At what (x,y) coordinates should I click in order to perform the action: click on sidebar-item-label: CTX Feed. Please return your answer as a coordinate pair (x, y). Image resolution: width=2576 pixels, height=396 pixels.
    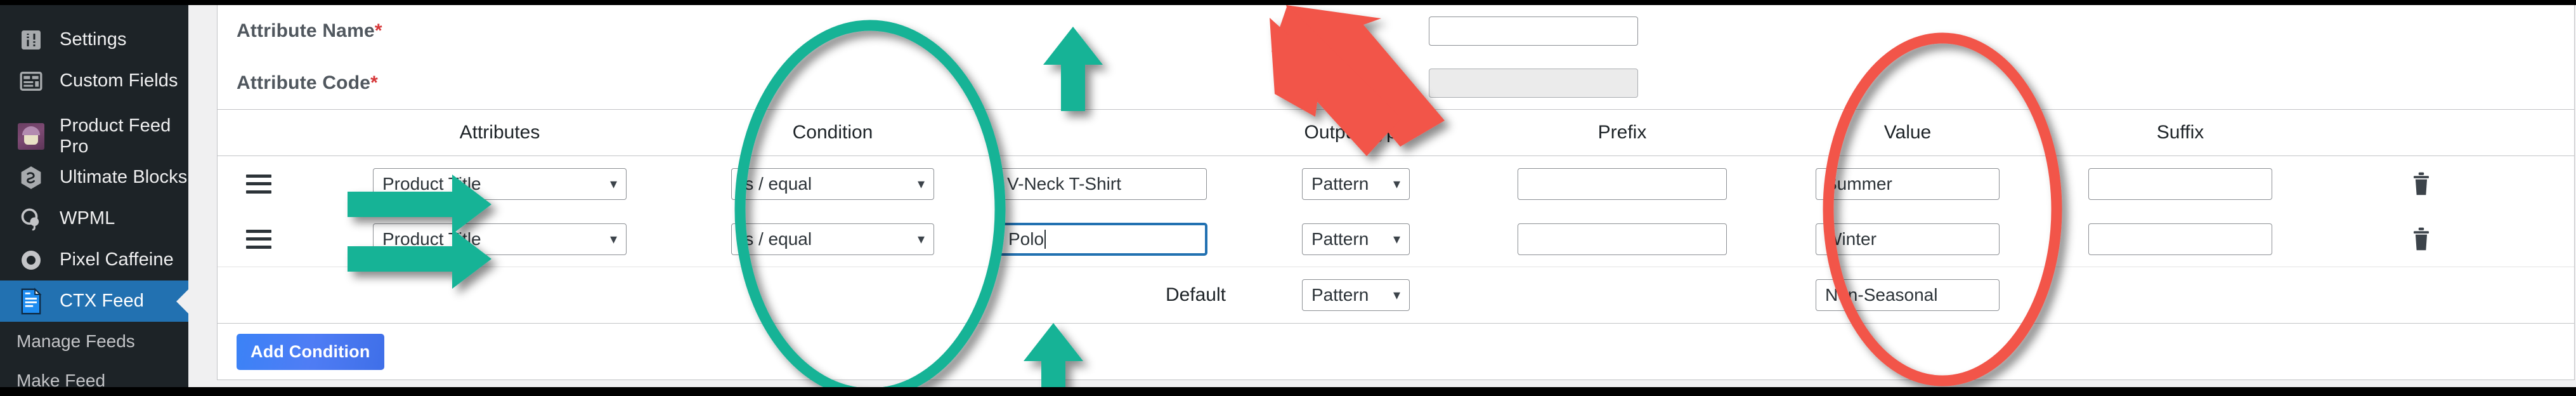
    Looking at the image, I should click on (102, 301).